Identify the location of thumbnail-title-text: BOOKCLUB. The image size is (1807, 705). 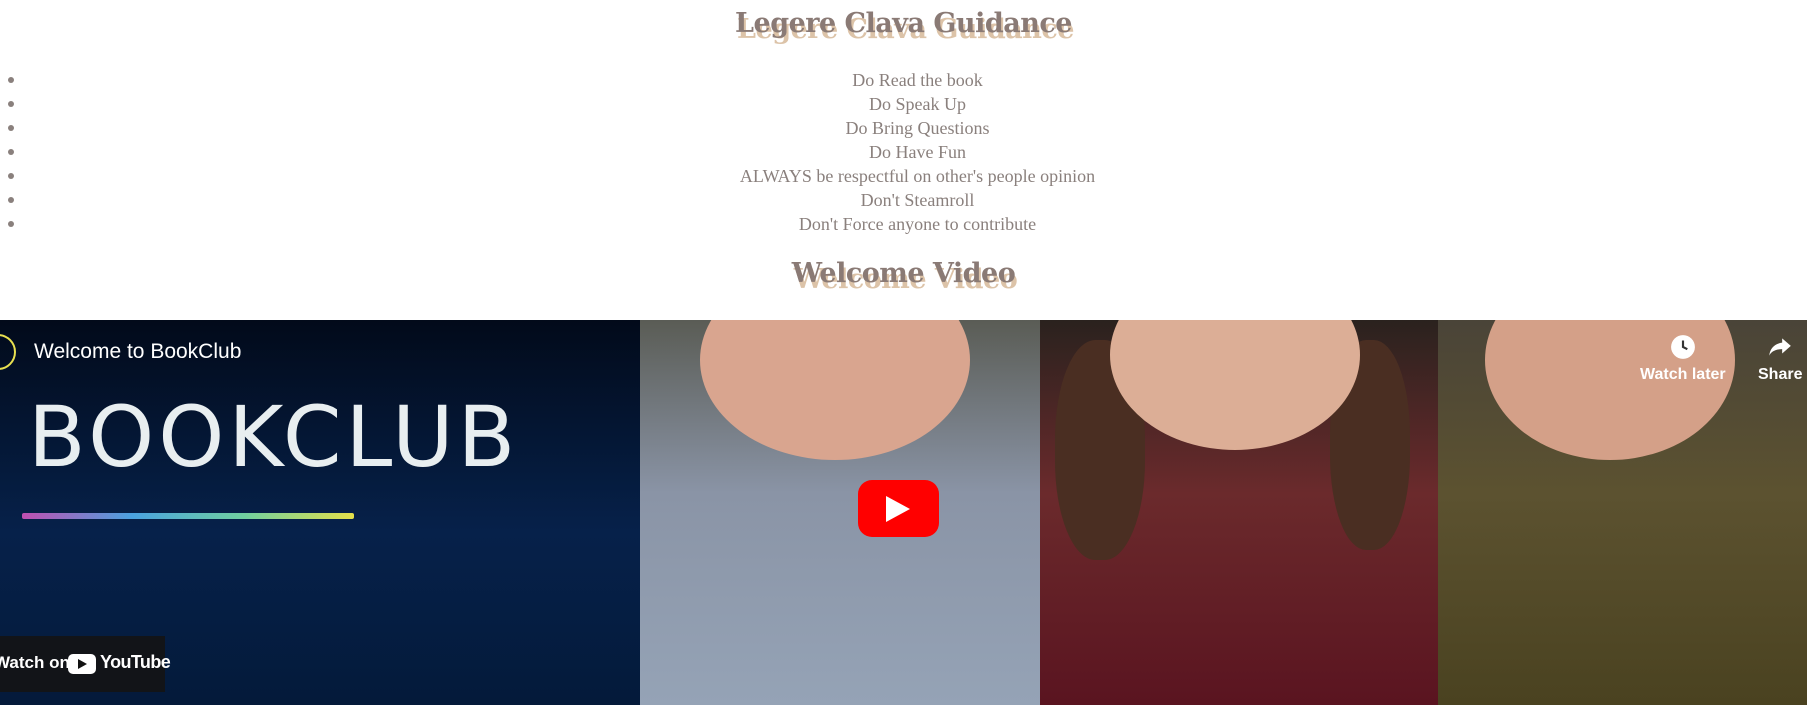
(274, 437).